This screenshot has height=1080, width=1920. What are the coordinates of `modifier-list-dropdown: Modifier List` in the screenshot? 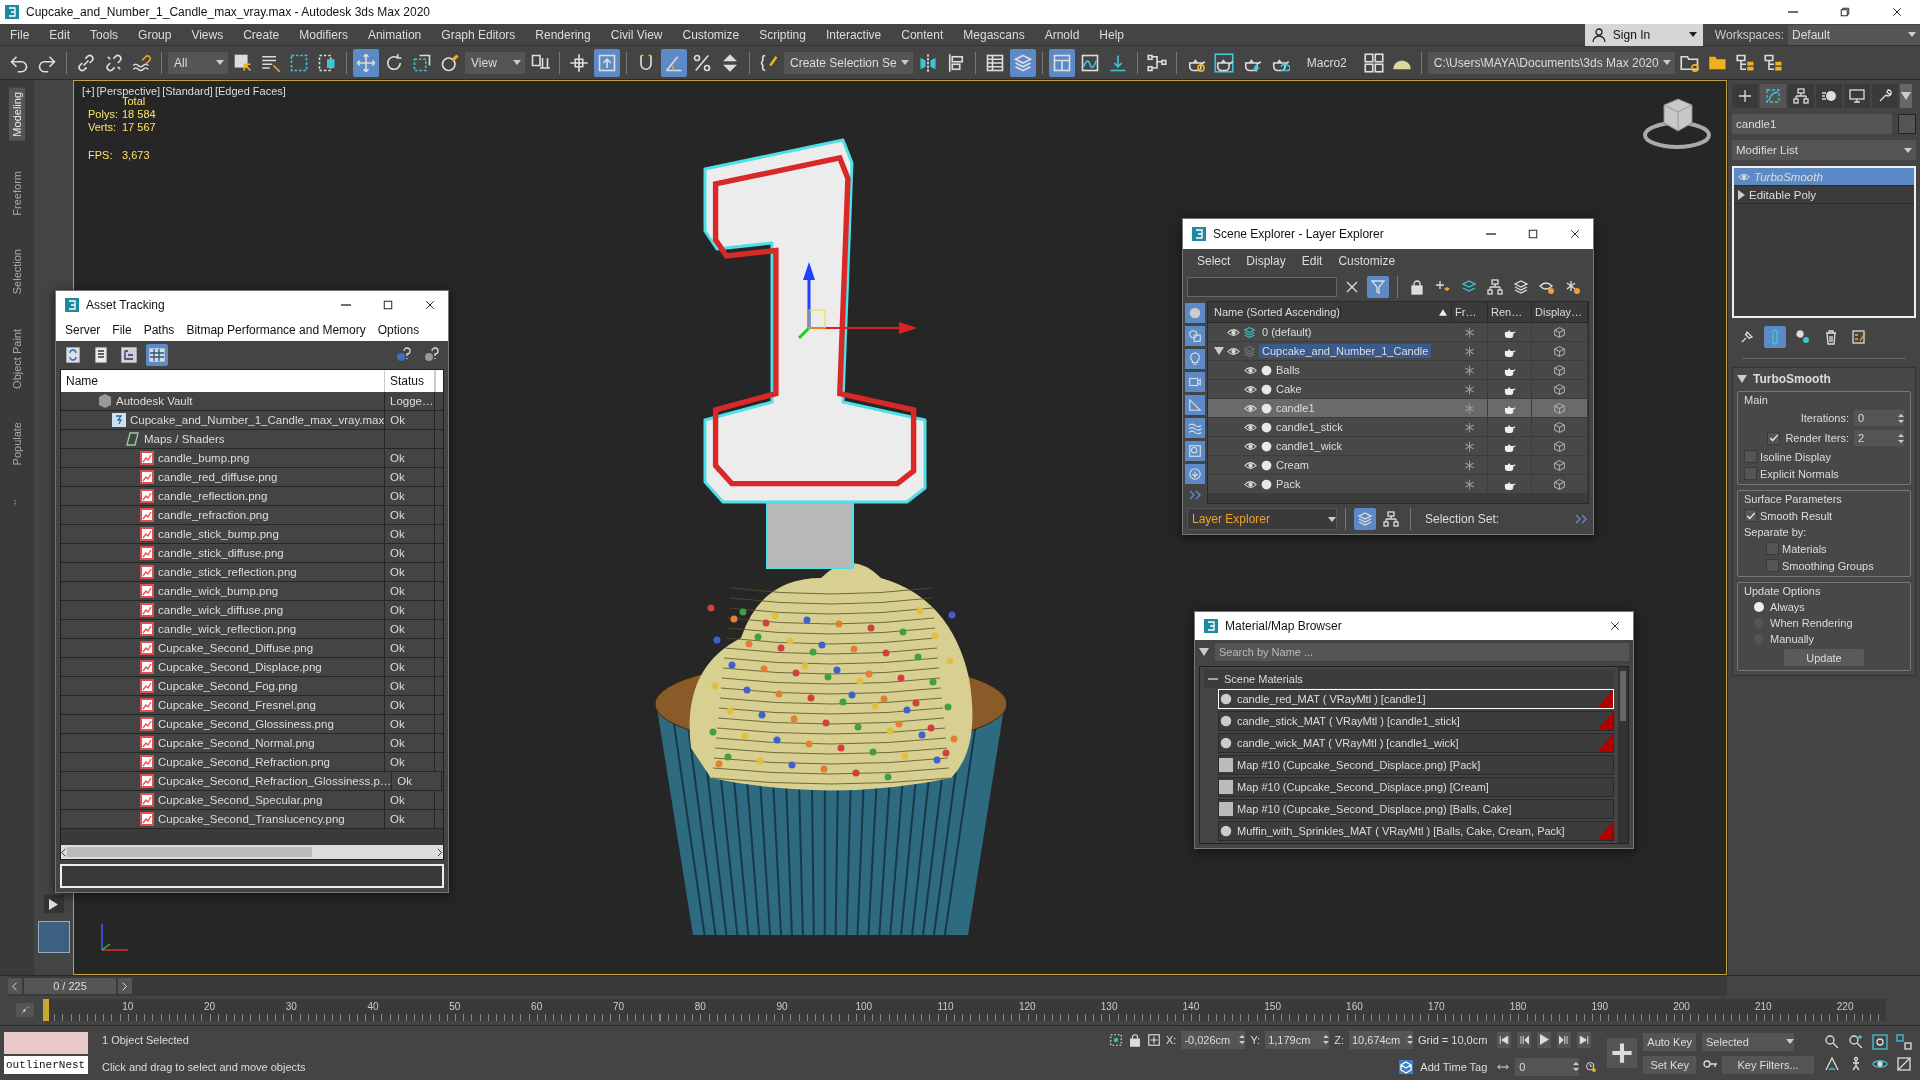 It's located at (1824, 150).